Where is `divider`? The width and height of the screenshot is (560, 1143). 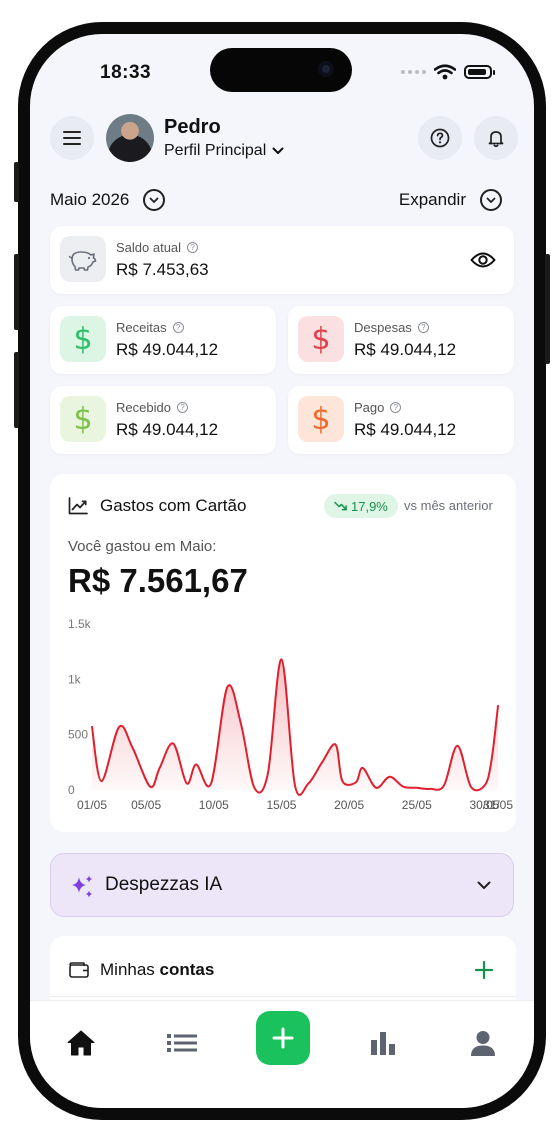
divider is located at coordinates (283, 996).